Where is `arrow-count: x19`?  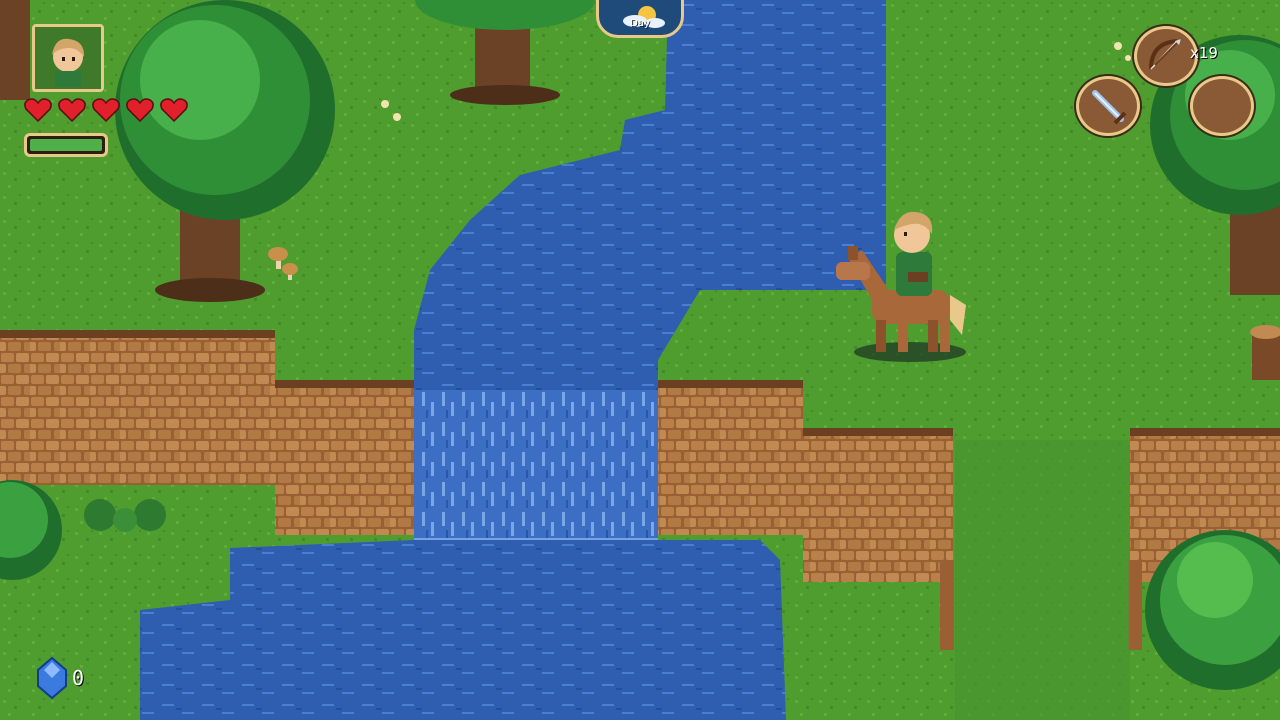 arrow-count: x19 is located at coordinates (1204, 53).